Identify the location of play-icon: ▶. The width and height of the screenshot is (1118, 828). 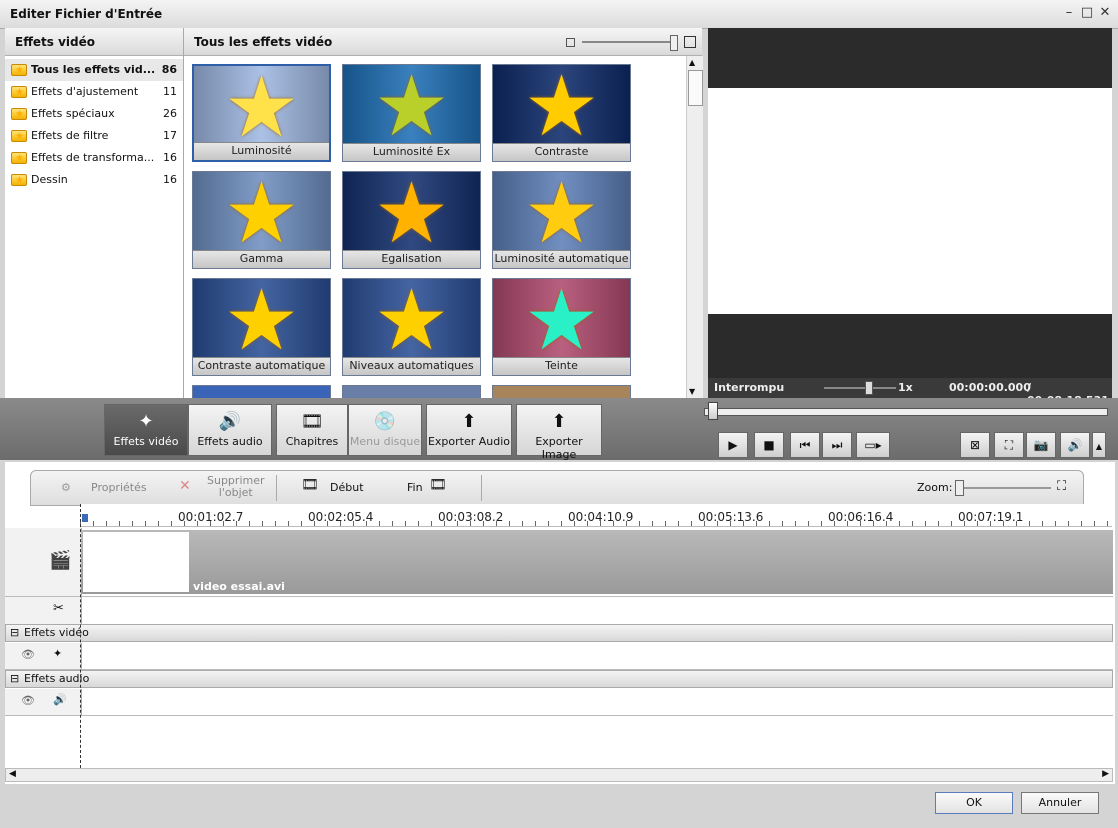
(733, 445).